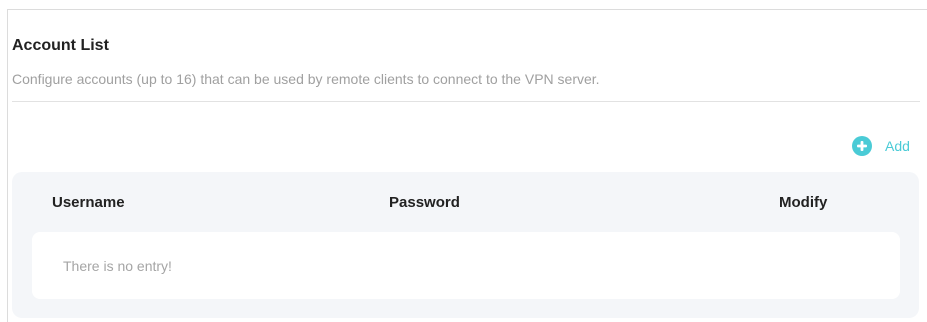 This screenshot has height=322, width=927. Describe the element at coordinates (467, 9) in the screenshot. I see `panel-top-border` at that location.